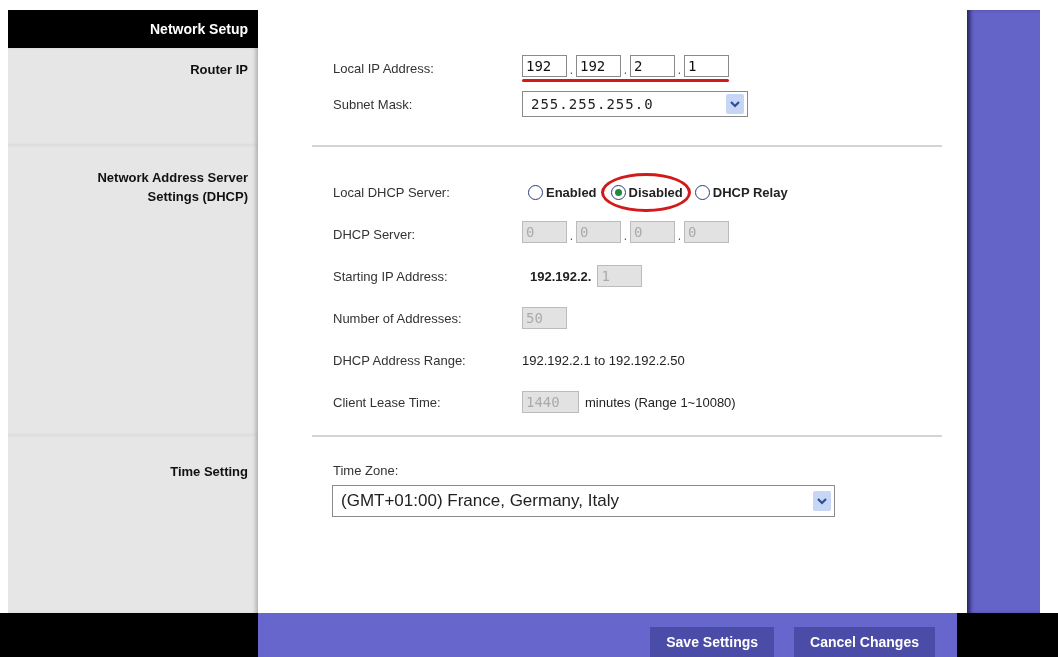  I want to click on range-text: 192.192.2.1 to 192.192.2.50, so click(603, 360).